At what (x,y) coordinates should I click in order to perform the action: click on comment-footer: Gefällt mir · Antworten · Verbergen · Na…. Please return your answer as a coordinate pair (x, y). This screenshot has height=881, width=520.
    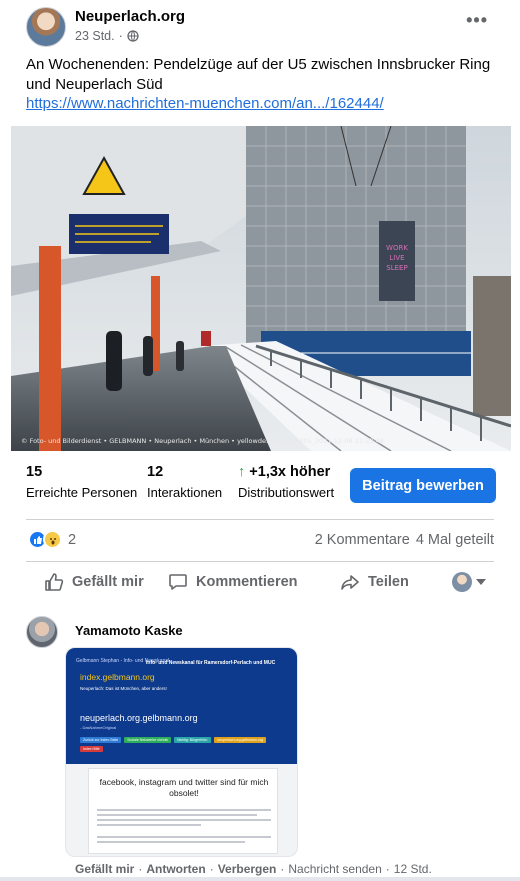
    Looking at the image, I should click on (253, 869).